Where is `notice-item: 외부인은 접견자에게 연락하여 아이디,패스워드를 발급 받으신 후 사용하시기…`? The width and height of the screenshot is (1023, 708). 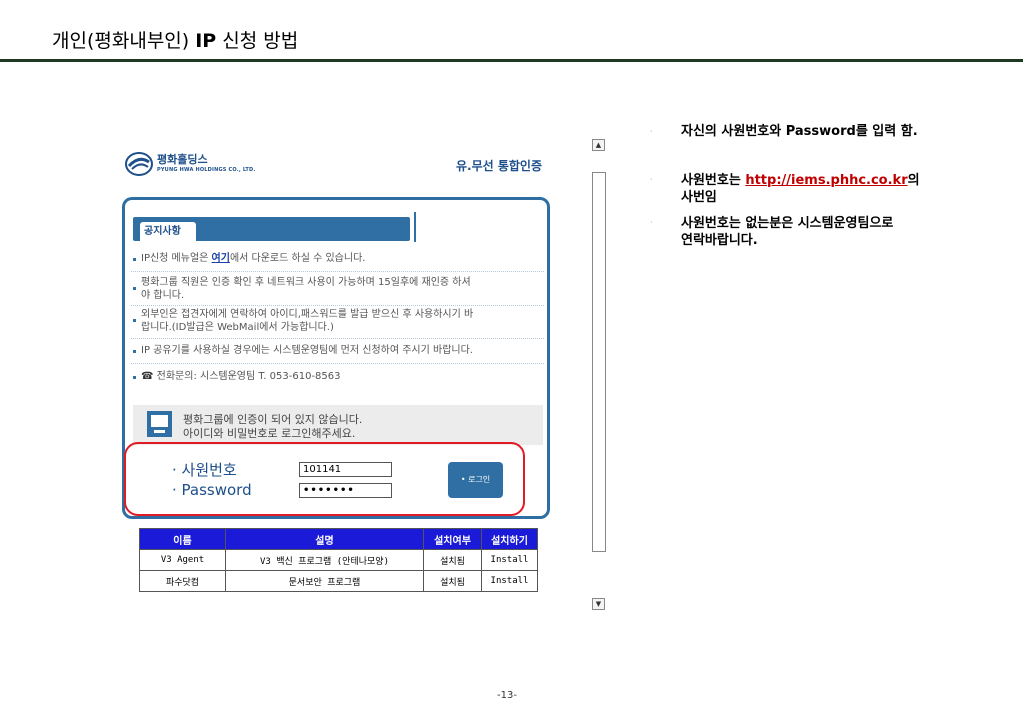
notice-item: 외부인은 접견자에게 연락하여 아이디,패스워드를 발급 받으신 후 사용하시기… is located at coordinates (338, 322).